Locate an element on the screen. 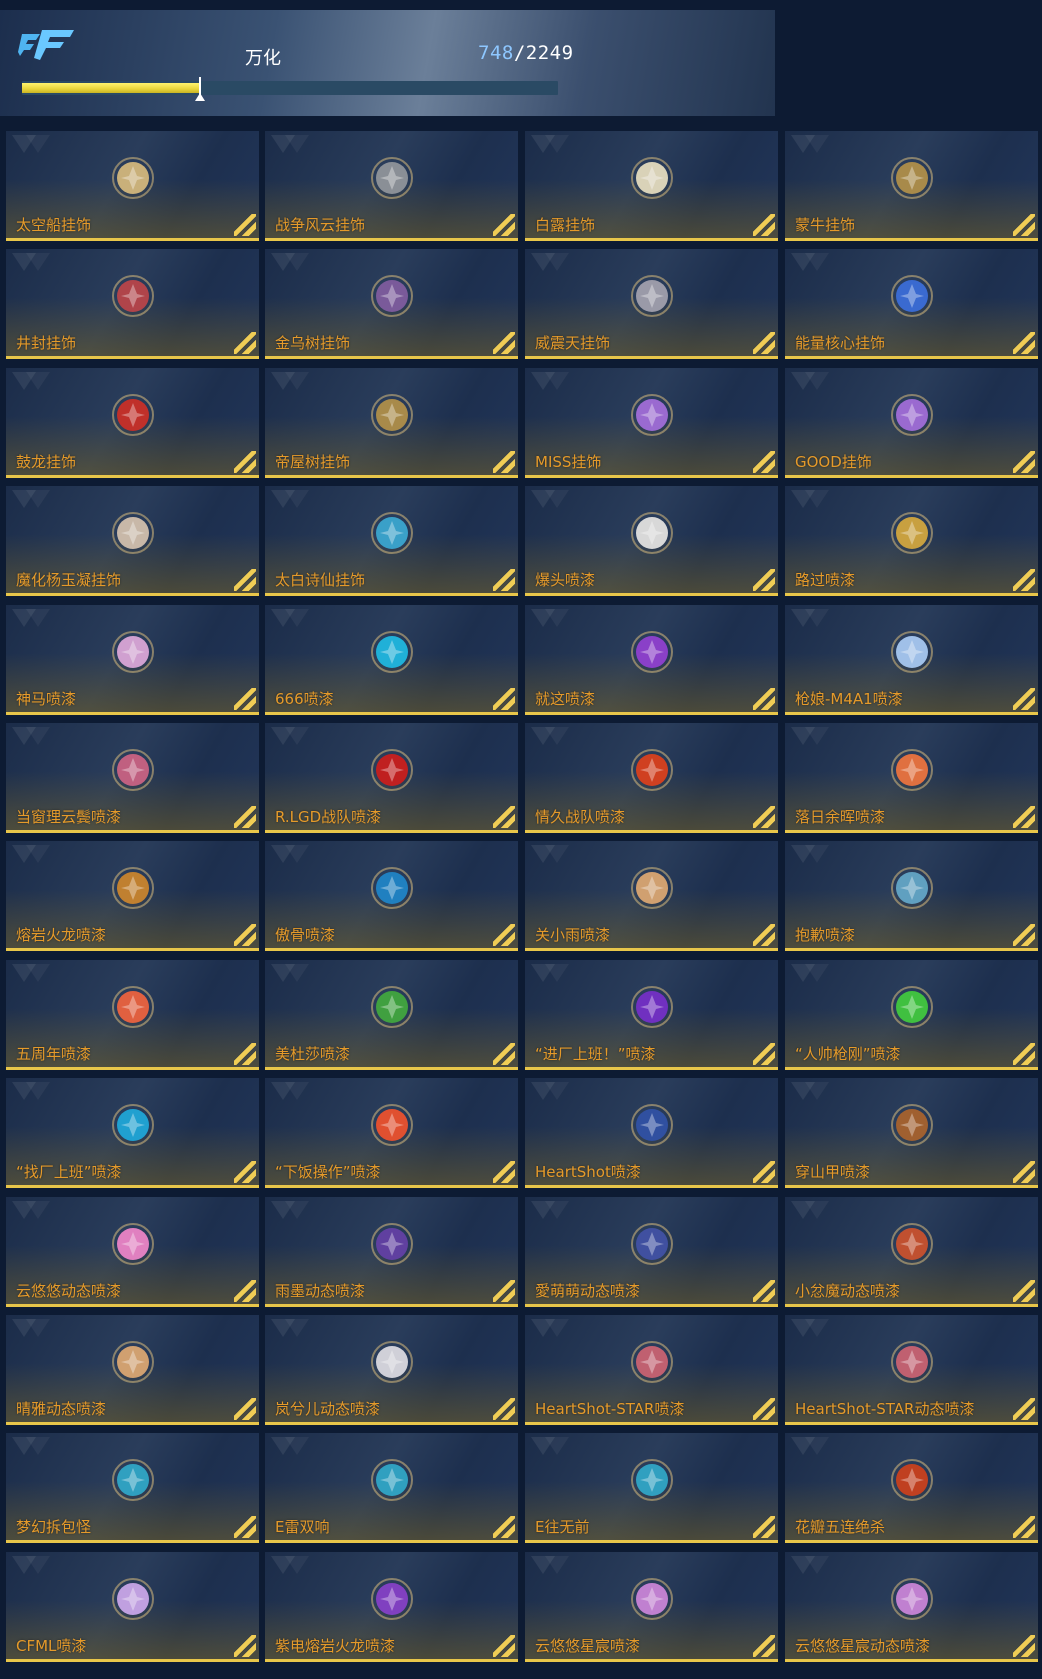  item-label: 太空船挂饰 is located at coordinates (54, 225).